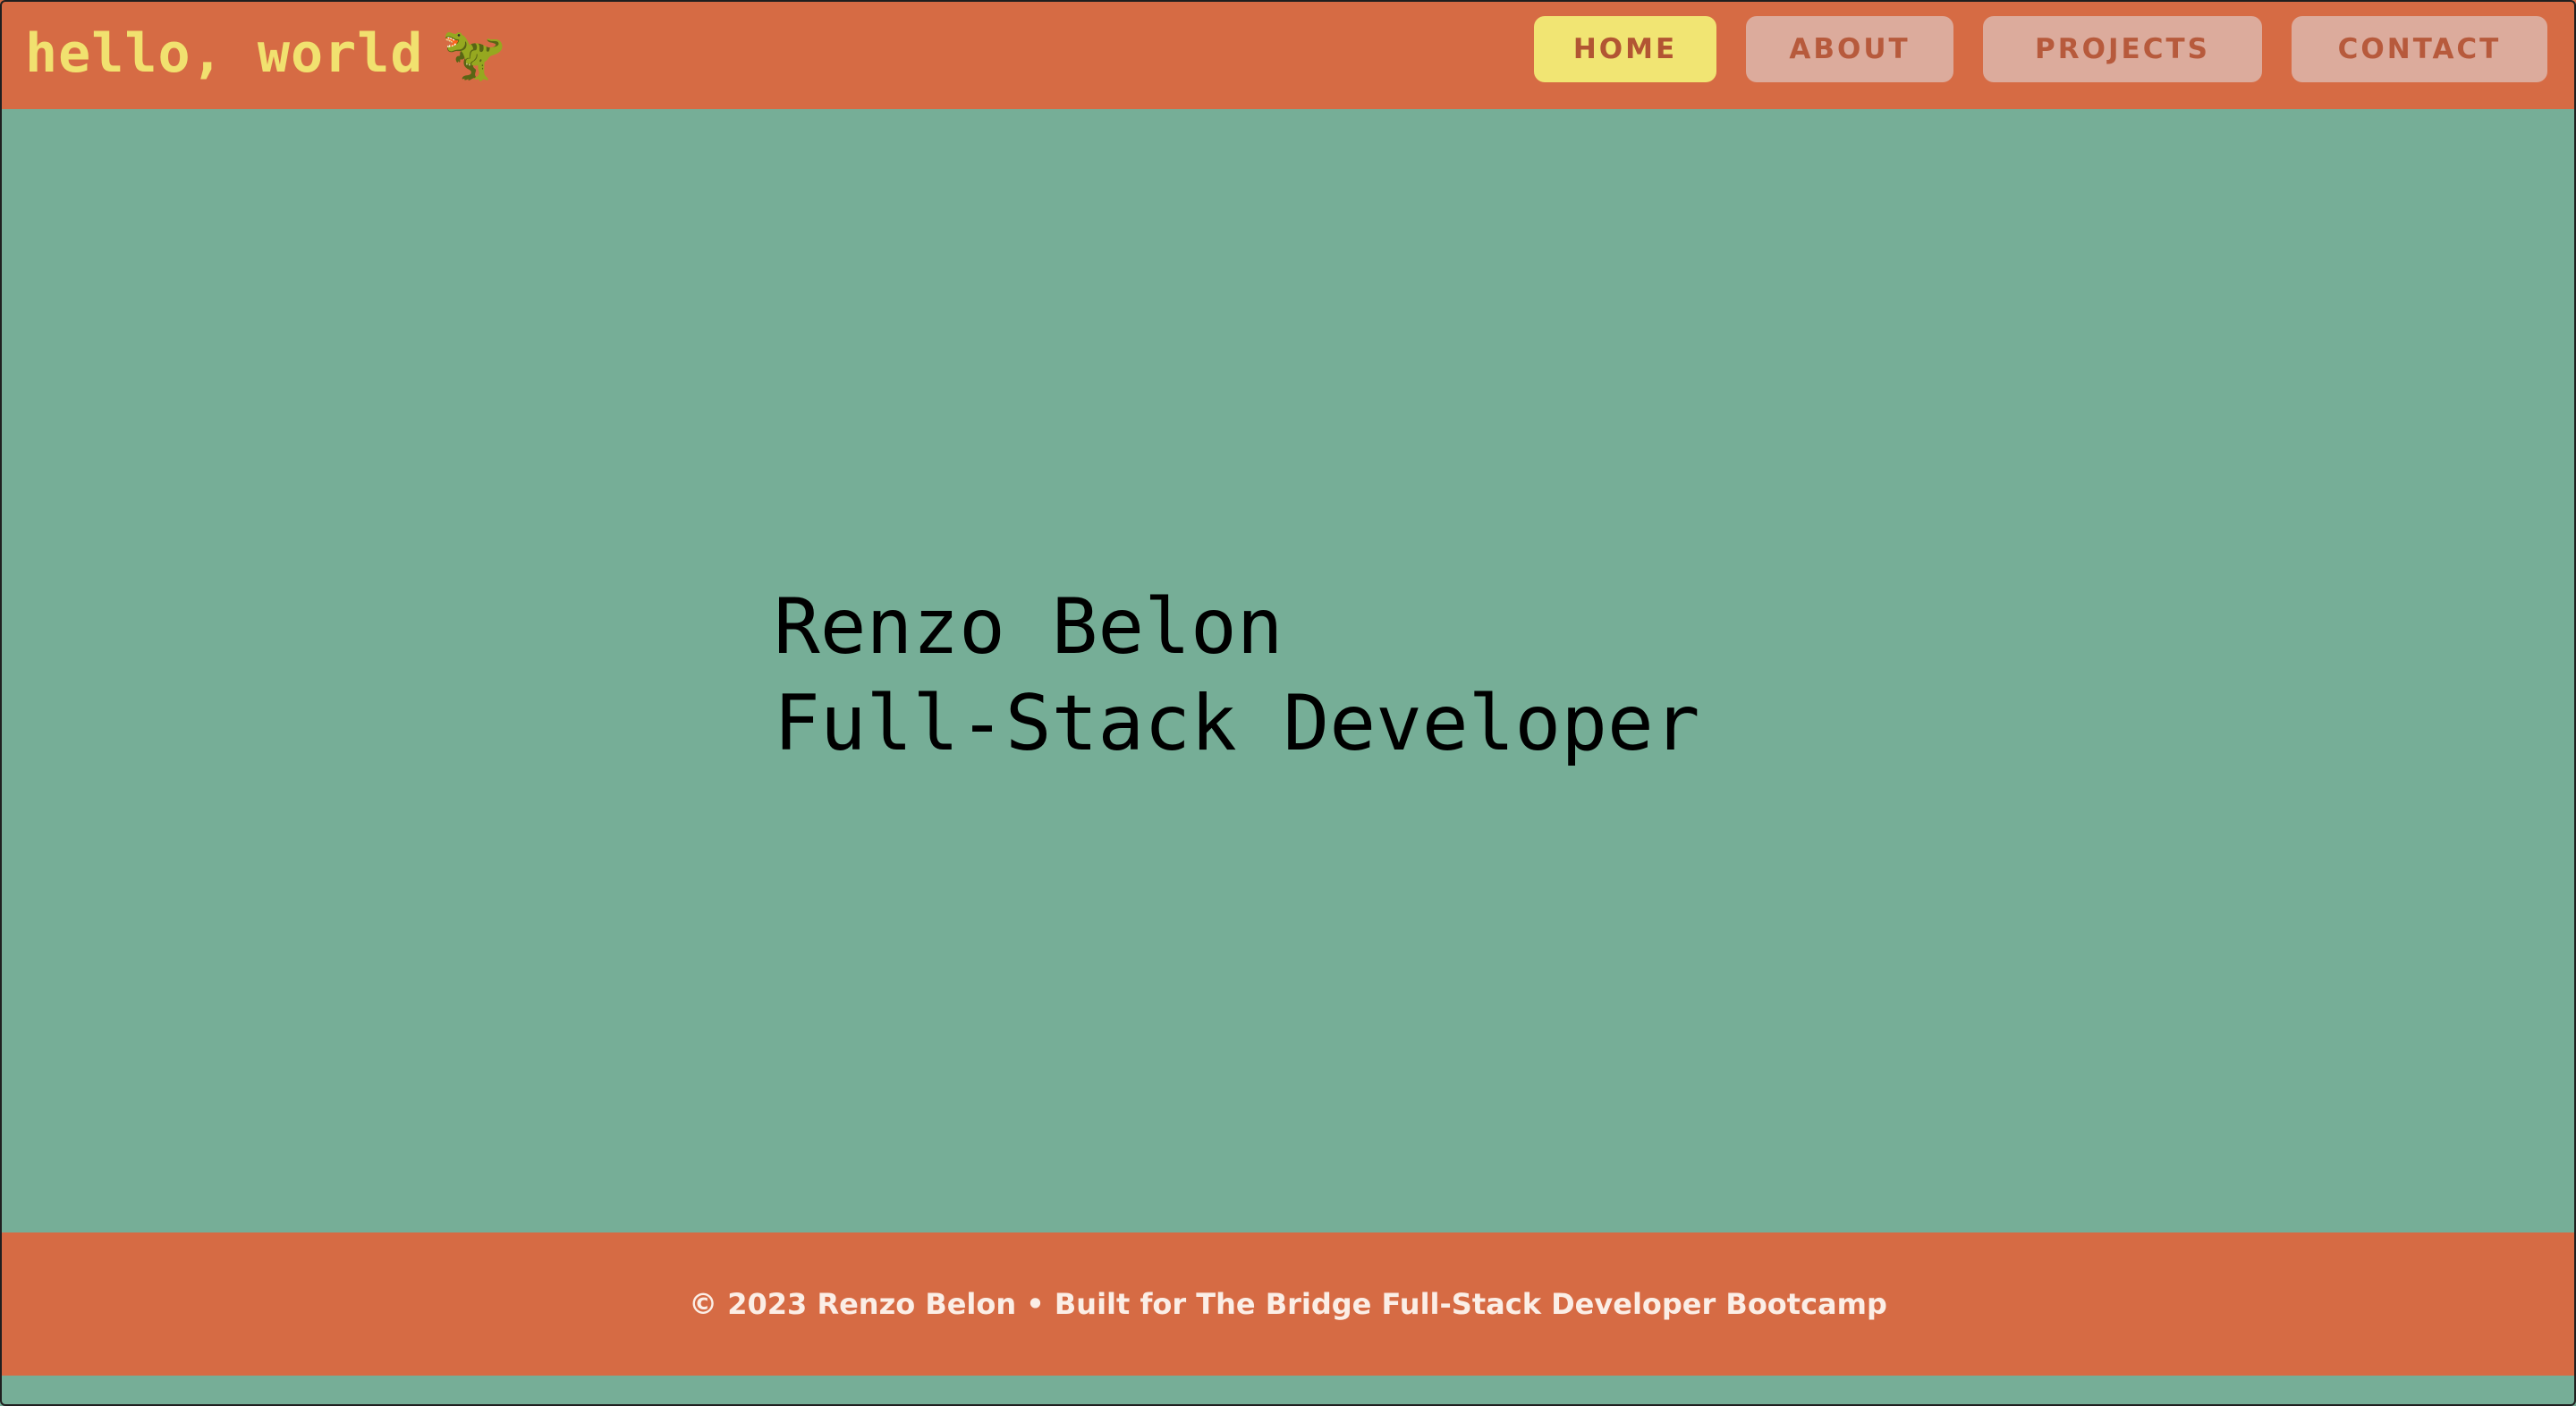 This screenshot has width=2576, height=1406. Describe the element at coordinates (1849, 49) in the screenshot. I see `nav-about-button: ABOUT` at that location.